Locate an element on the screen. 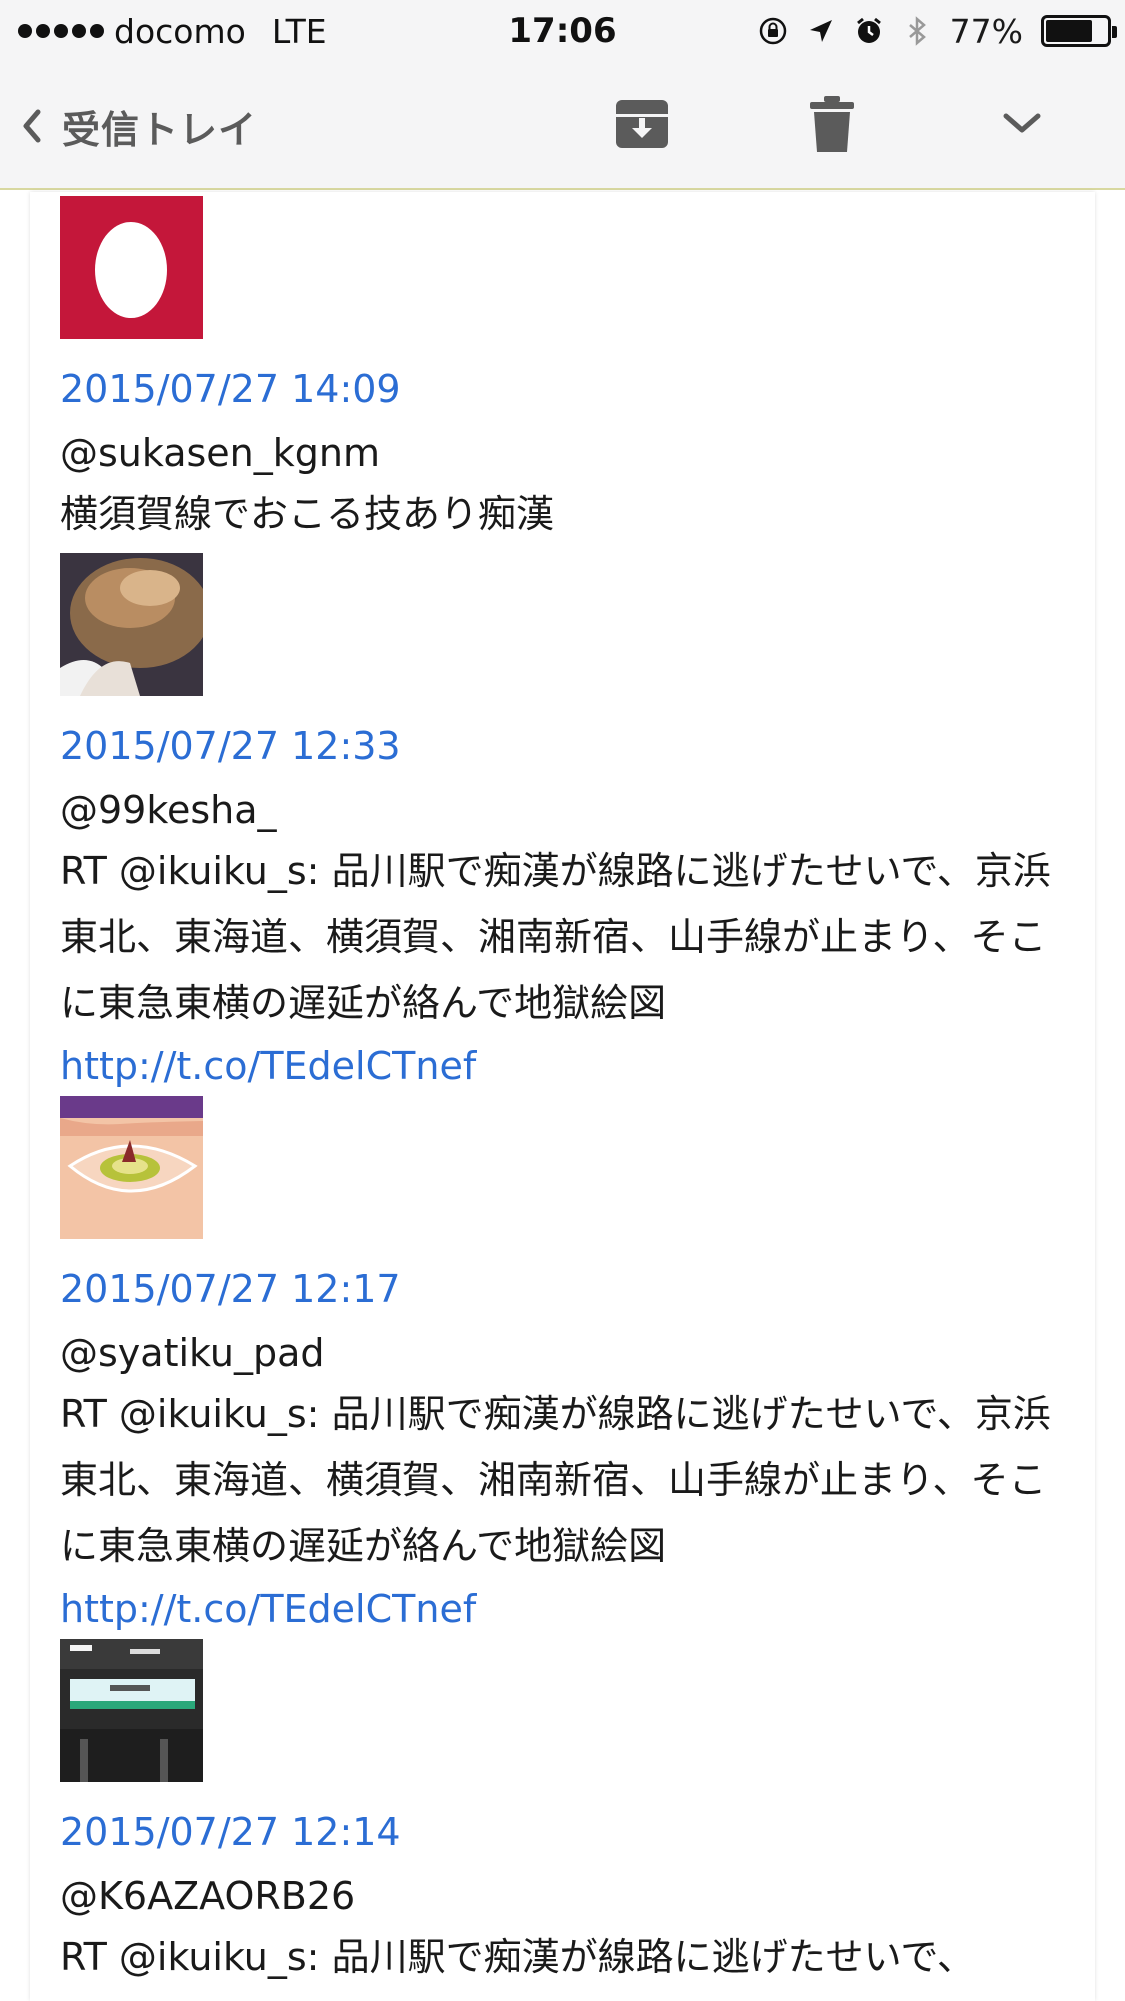 The height and width of the screenshot is (2001, 1125). dessert-photo-avatar is located at coordinates (131, 1167).